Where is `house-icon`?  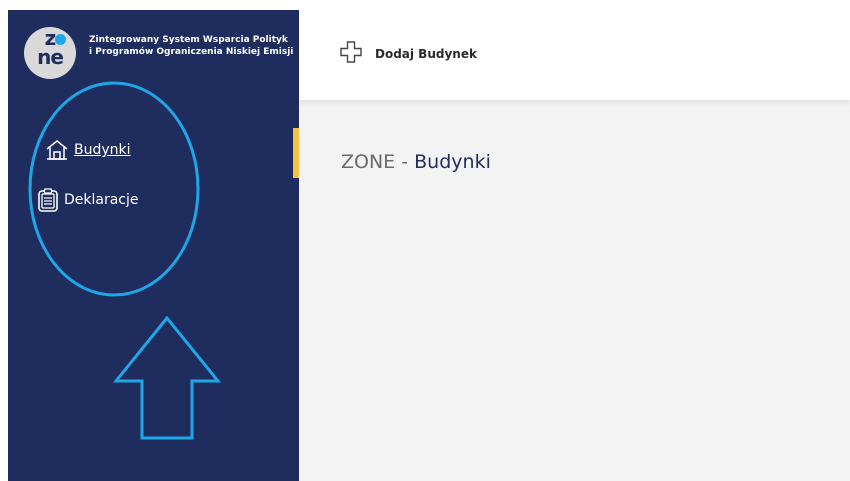
house-icon is located at coordinates (57, 150).